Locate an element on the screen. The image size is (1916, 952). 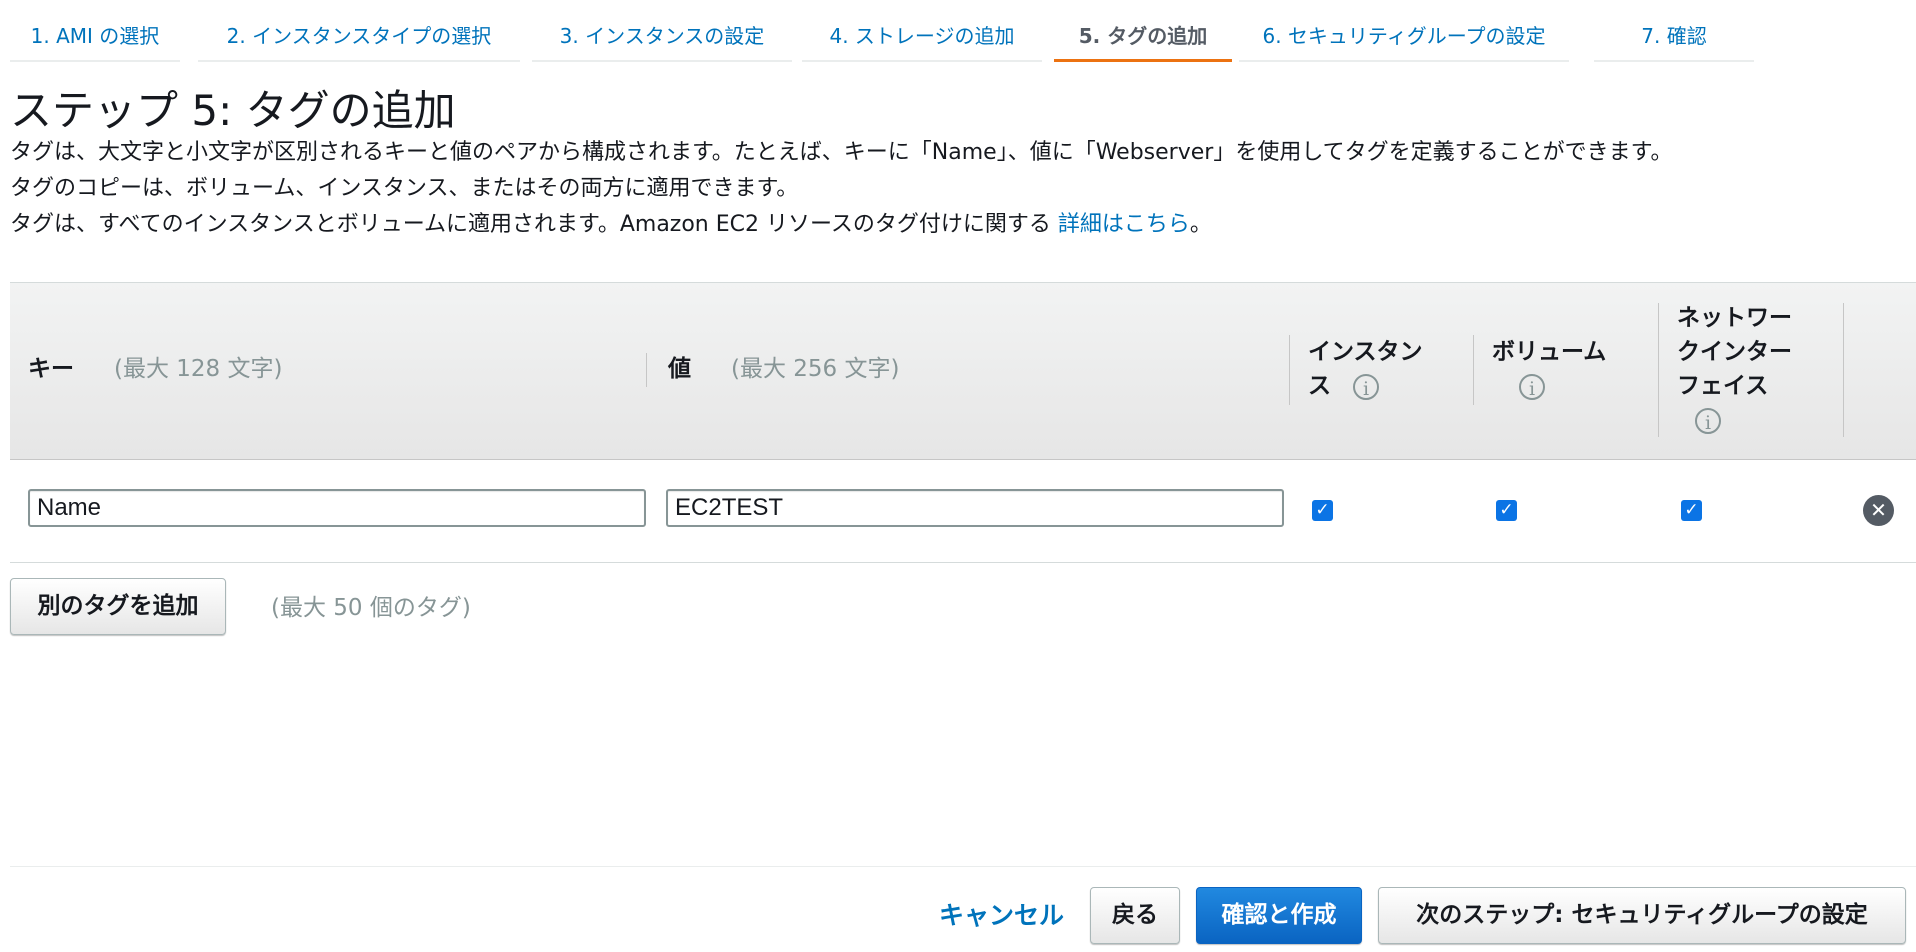
instance-header-line2: ス i is located at coordinates (1365, 386).